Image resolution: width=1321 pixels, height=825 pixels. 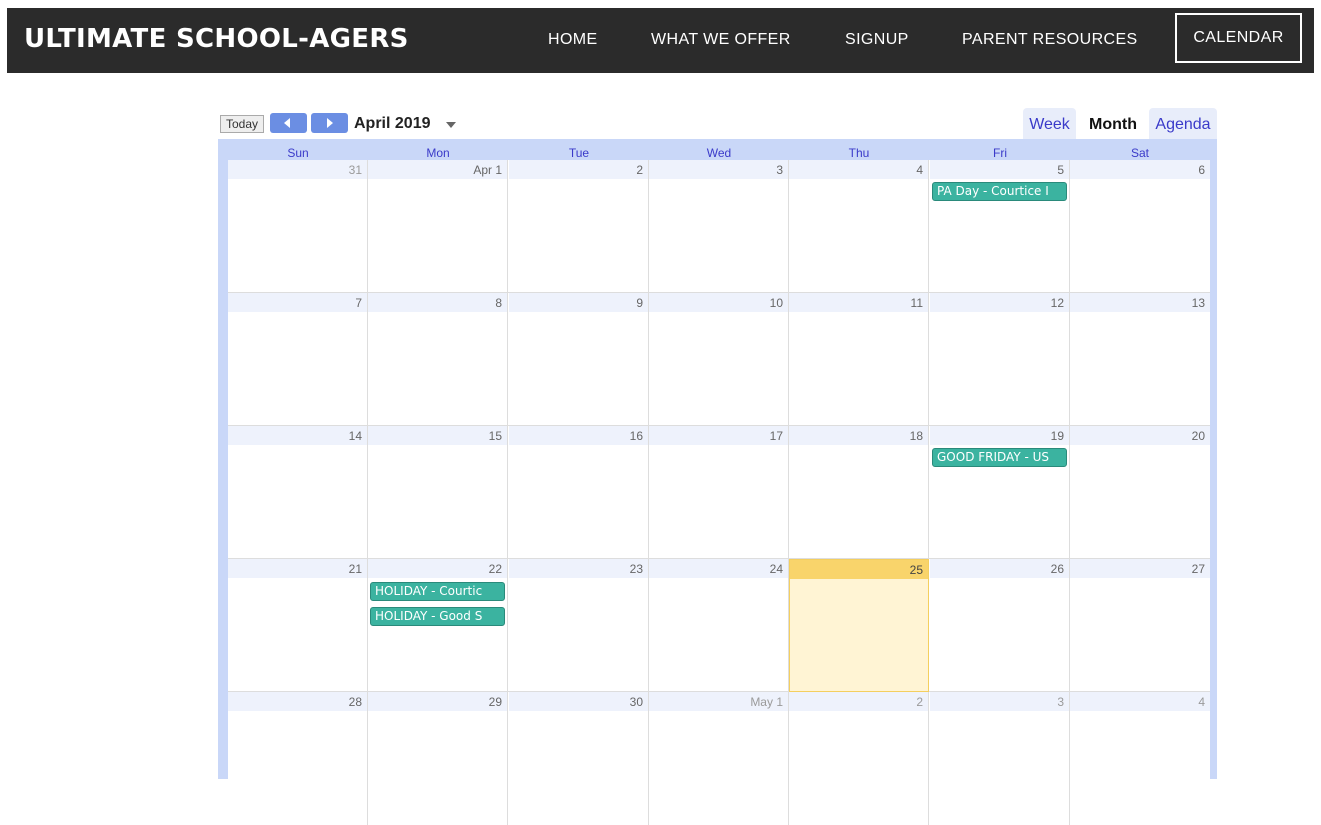 What do you see at coordinates (859, 492) in the screenshot?
I see `day-cell: 18` at bounding box center [859, 492].